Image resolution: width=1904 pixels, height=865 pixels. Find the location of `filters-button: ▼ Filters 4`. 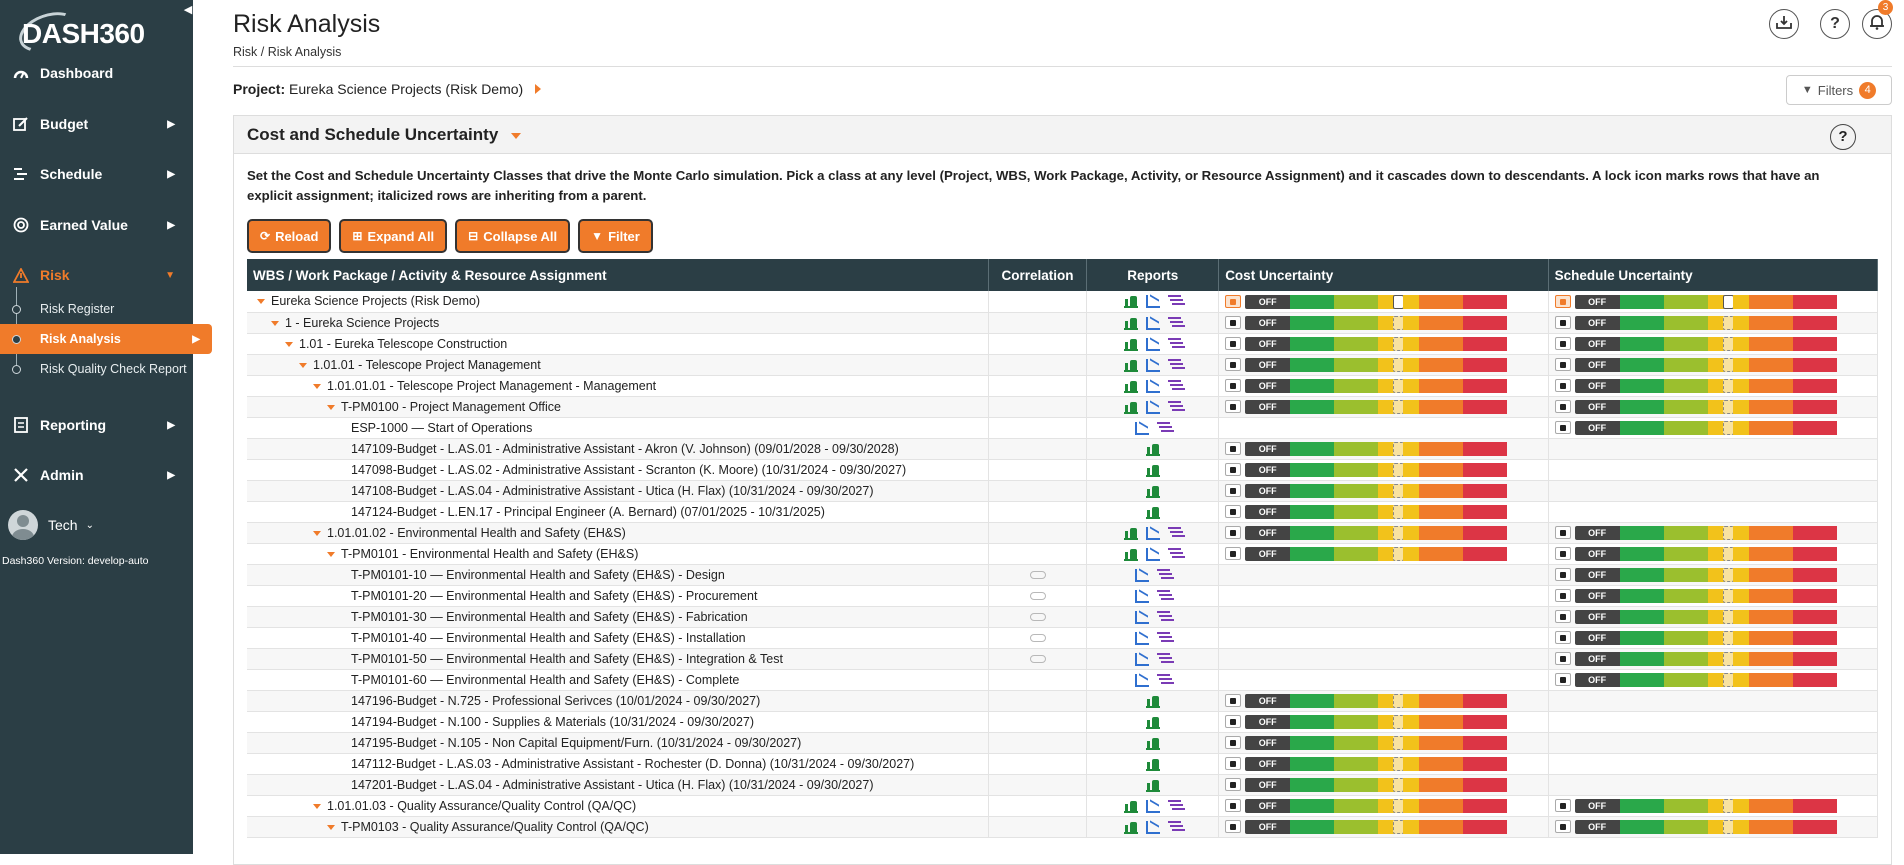

filters-button: ▼ Filters 4 is located at coordinates (1839, 90).